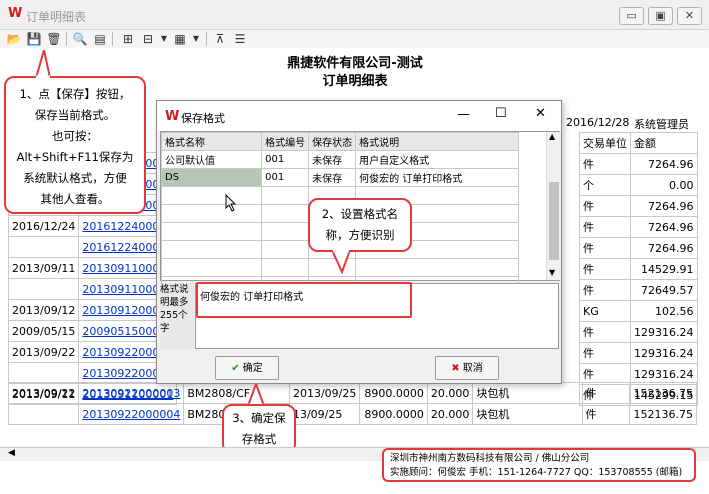 This screenshot has width=709, height=494. I want to click on table-row: 2016/12/24 2016122400001, so click(92, 226).